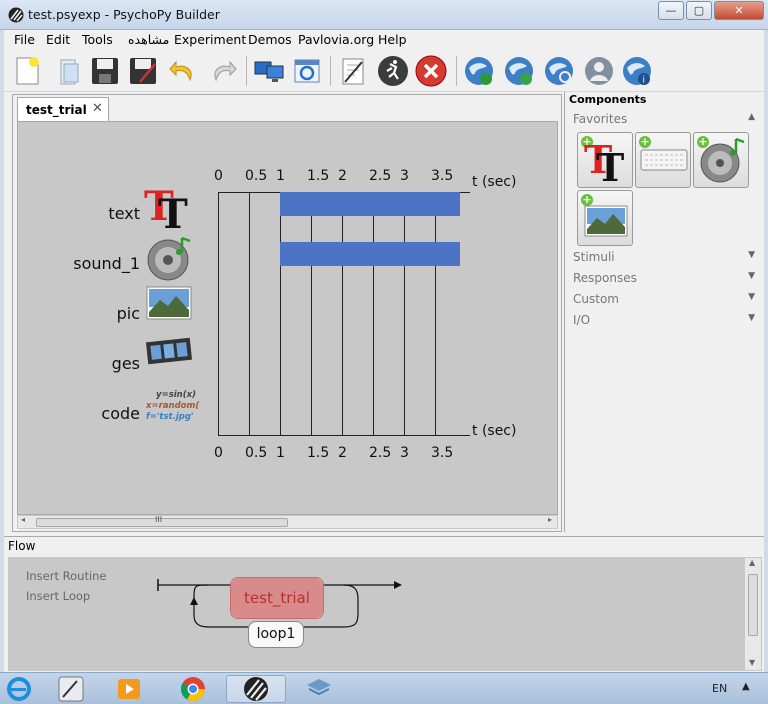 Image resolution: width=768 pixels, height=704 pixels. Describe the element at coordinates (56, 110) in the screenshot. I see `tab-label: test_trial` at that location.